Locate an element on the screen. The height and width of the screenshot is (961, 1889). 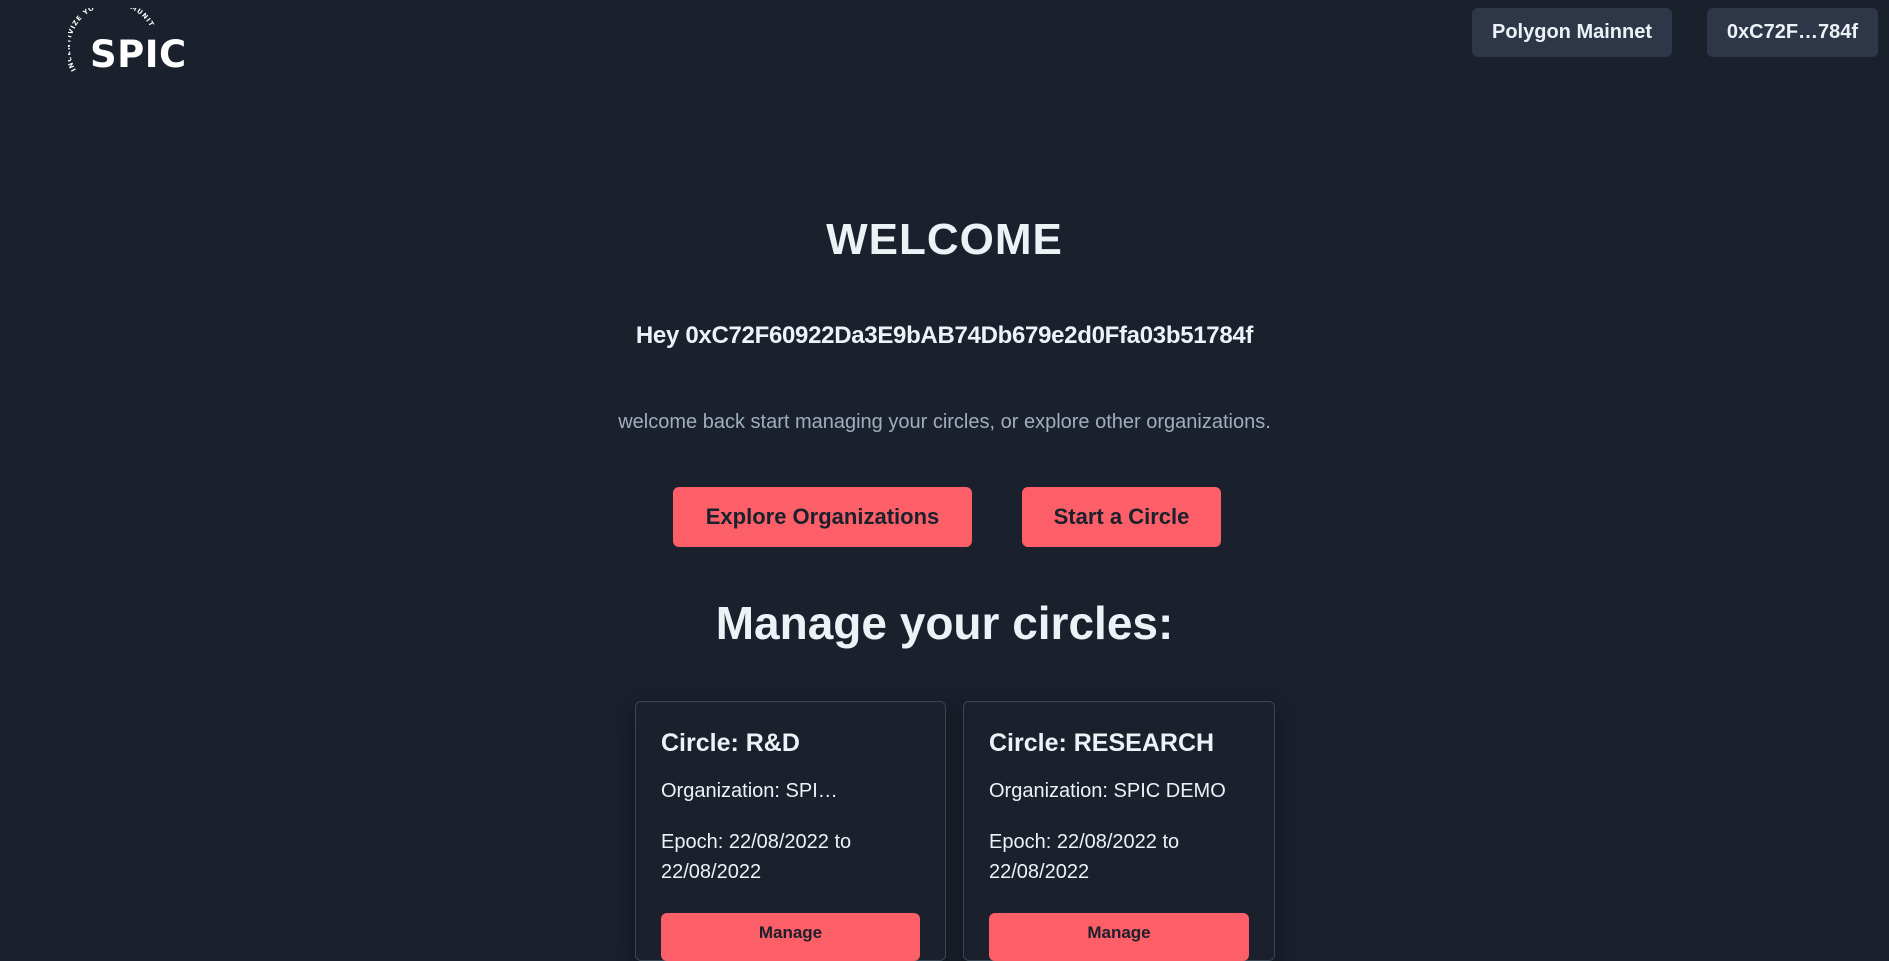
network-selector-button: Polygon Mainnet is located at coordinates (1572, 32).